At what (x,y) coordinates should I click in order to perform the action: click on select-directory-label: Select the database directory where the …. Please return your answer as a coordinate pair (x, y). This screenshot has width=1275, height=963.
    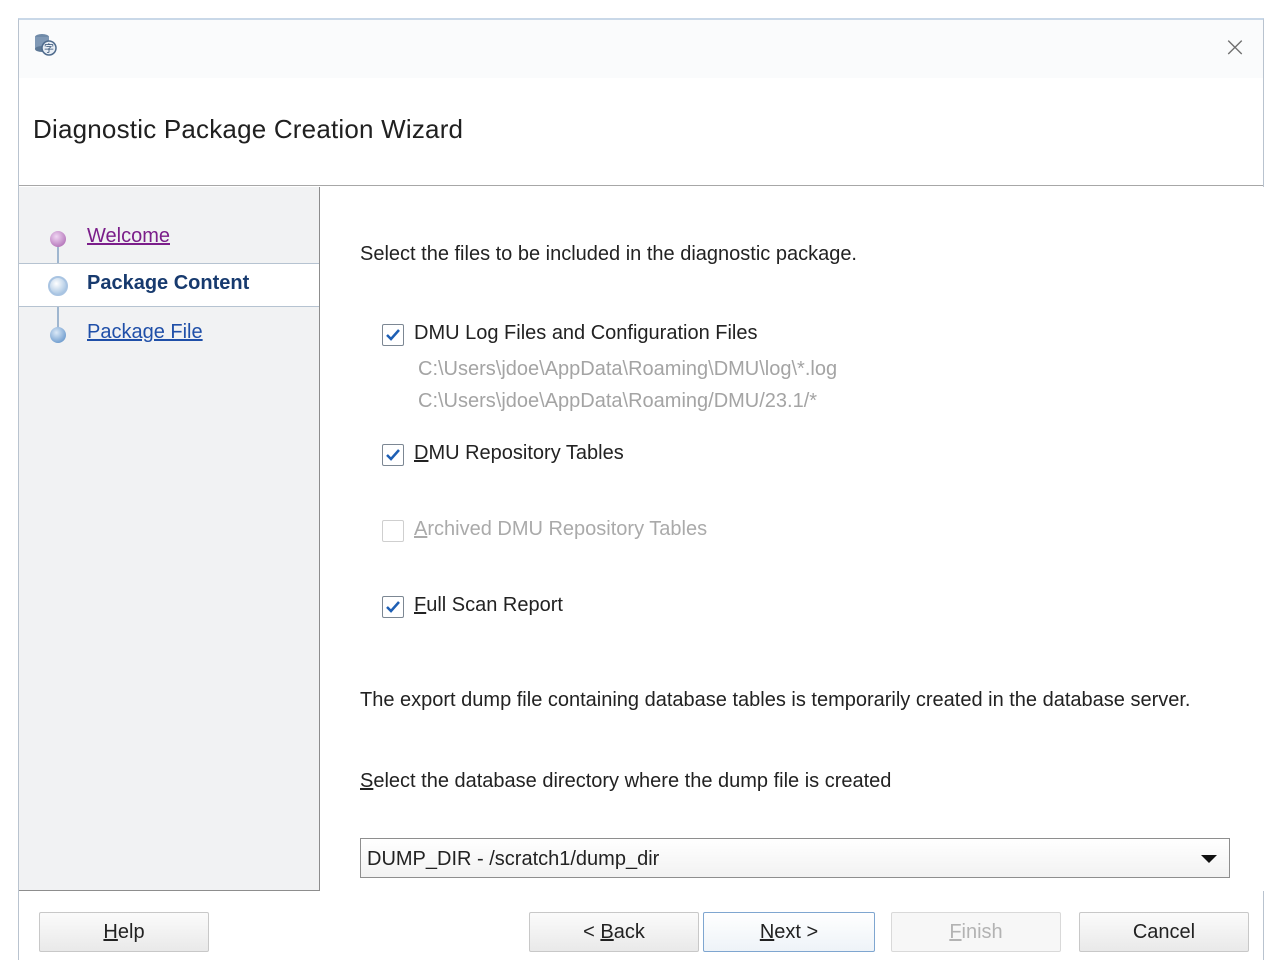
    Looking at the image, I should click on (625, 781).